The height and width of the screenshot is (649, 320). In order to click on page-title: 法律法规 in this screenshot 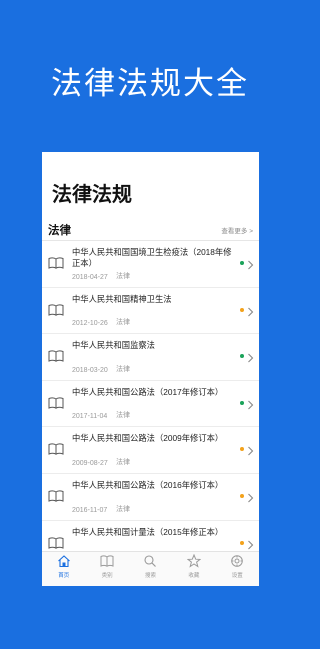, I will do `click(92, 195)`.